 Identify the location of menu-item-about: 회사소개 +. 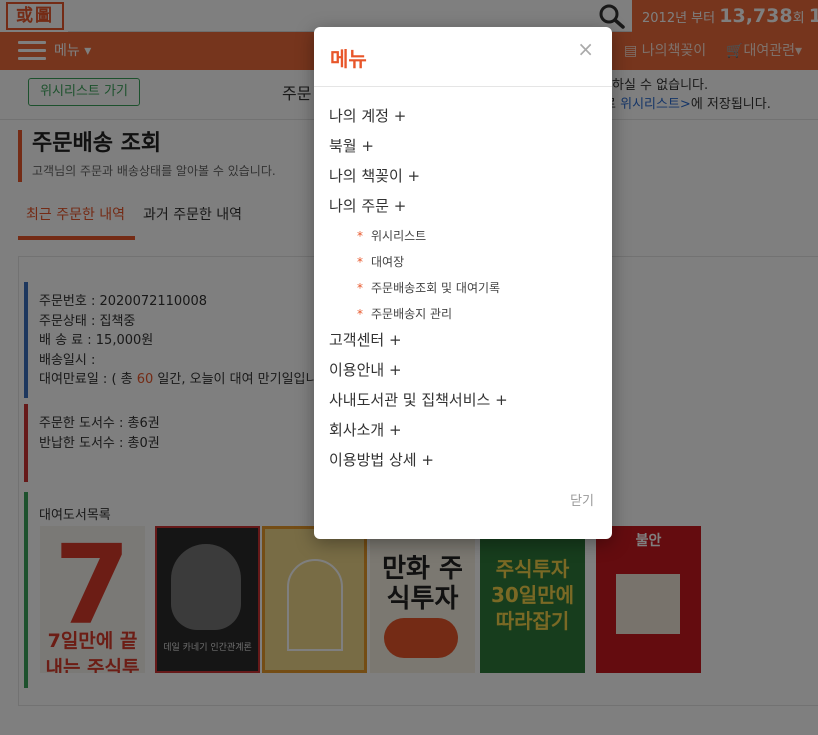
(365, 430).